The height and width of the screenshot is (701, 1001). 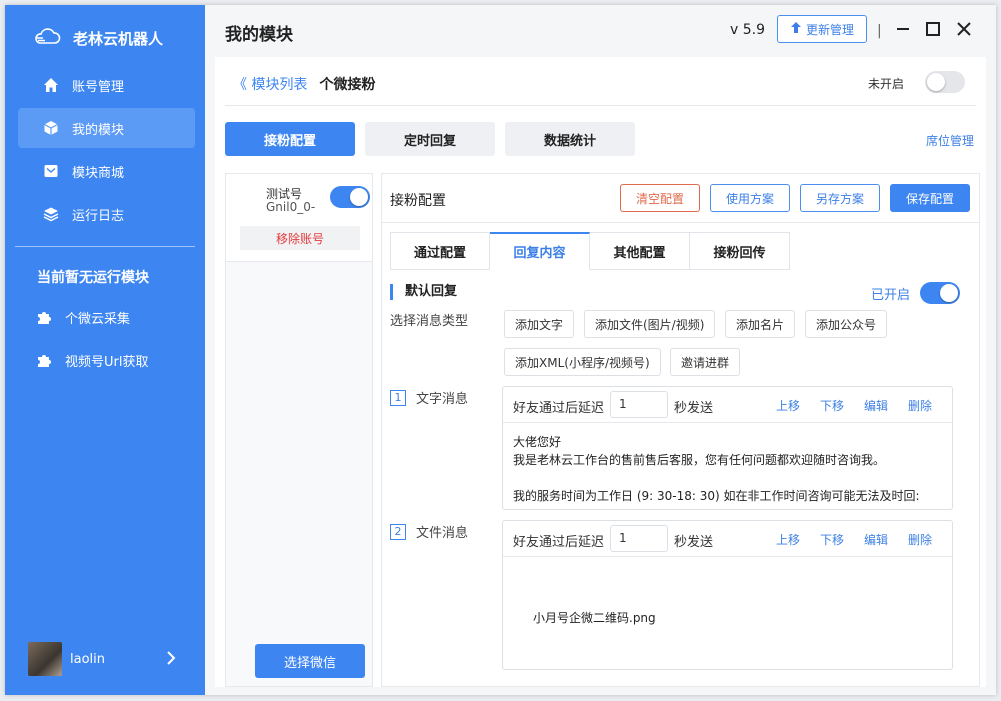 I want to click on message-line-blank, so click(x=716, y=478).